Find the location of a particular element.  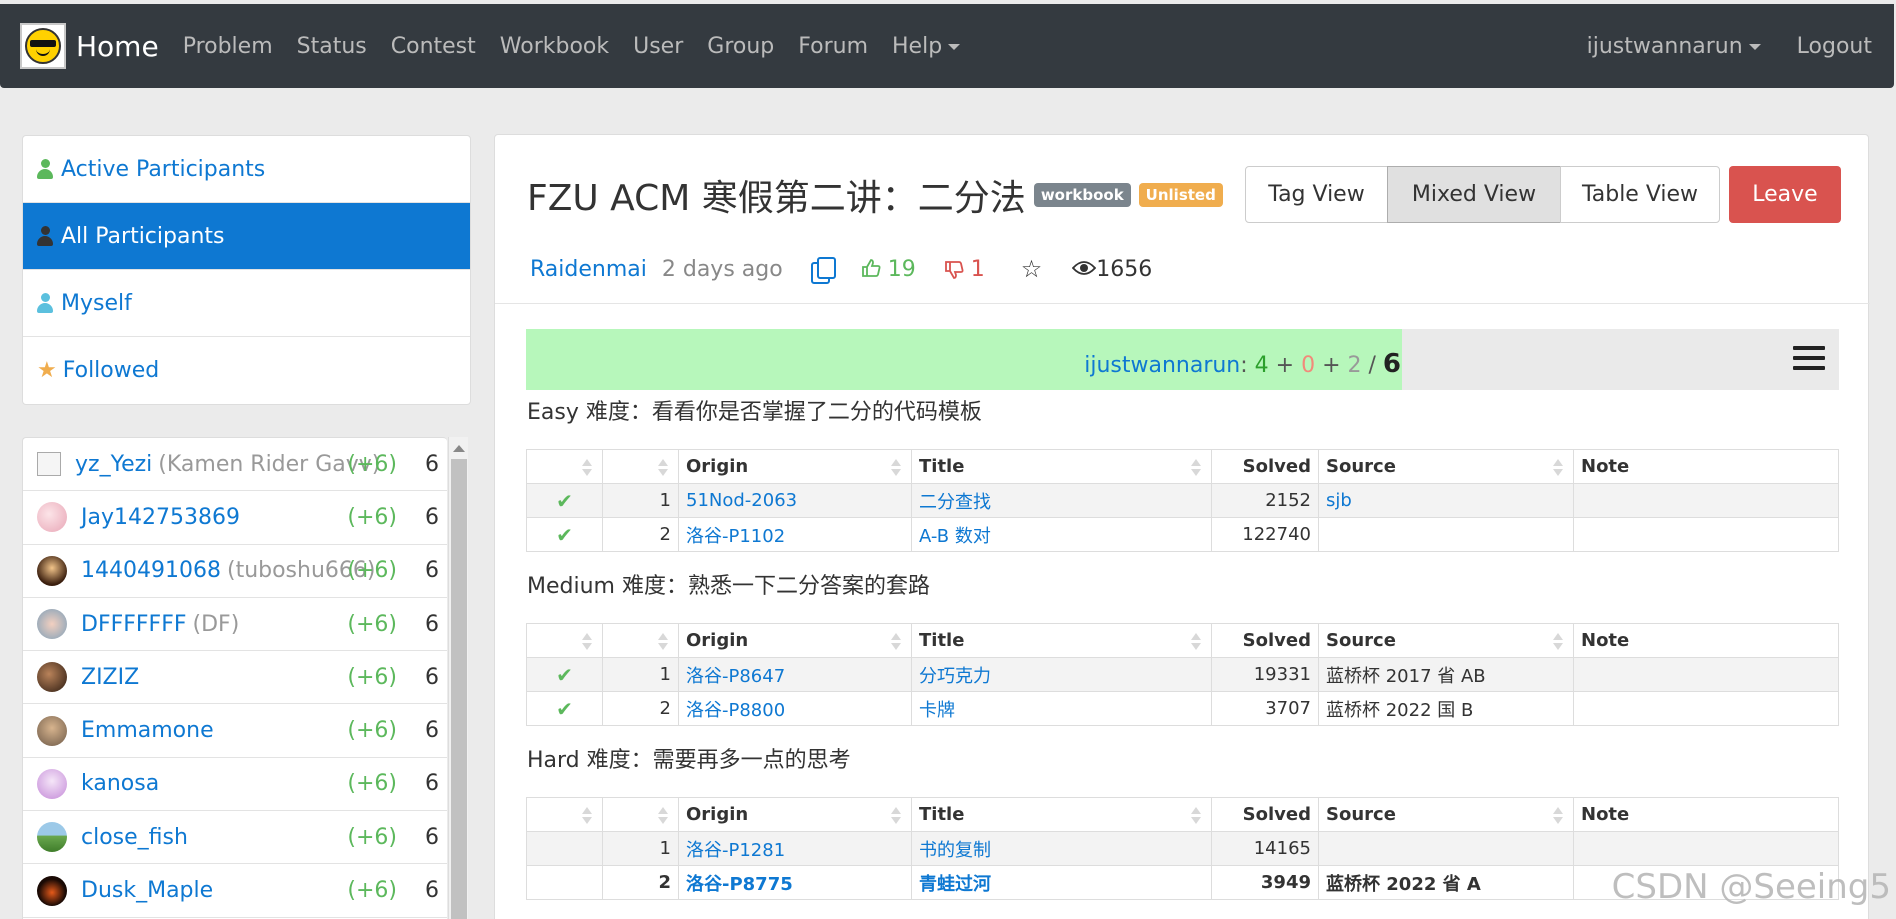

participant-name: yz_Yezi is located at coordinates (113, 464).